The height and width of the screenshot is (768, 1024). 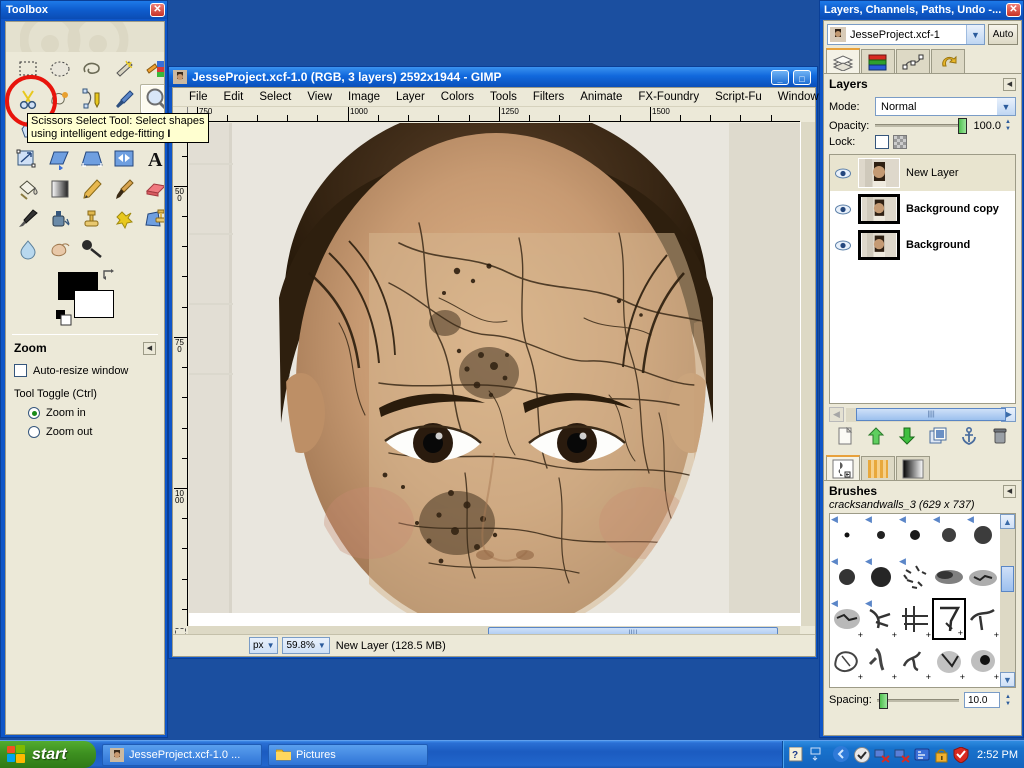 What do you see at coordinates (1007, 679) in the screenshot?
I see `scroll-down-button: ▼` at bounding box center [1007, 679].